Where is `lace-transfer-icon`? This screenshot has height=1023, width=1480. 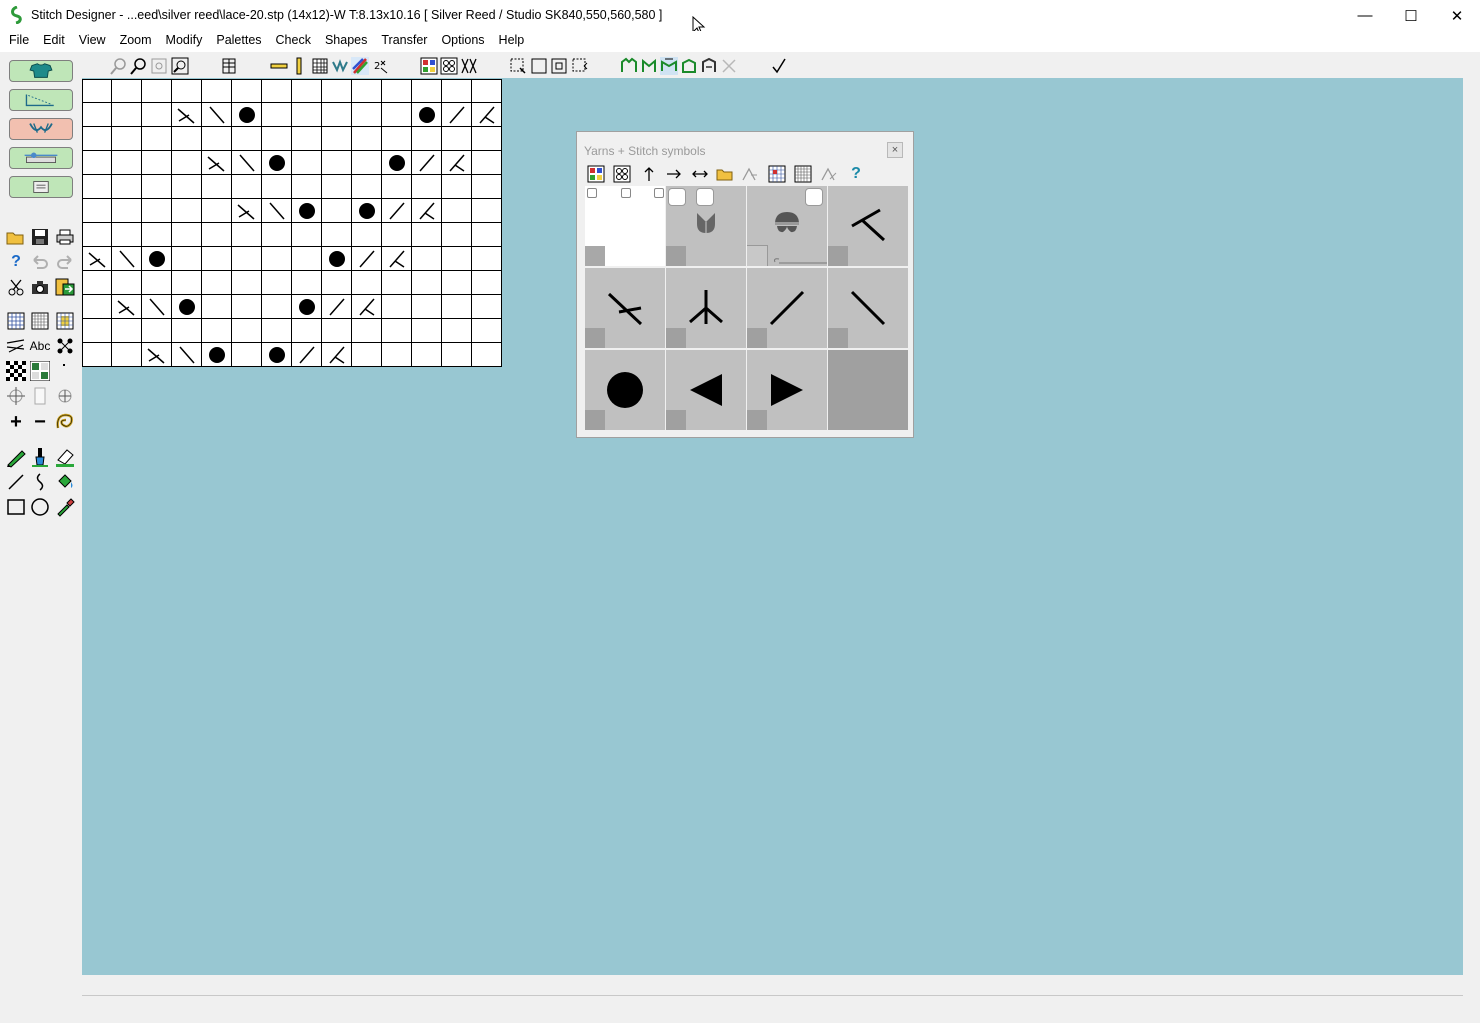
lace-transfer-icon is located at coordinates (729, 66).